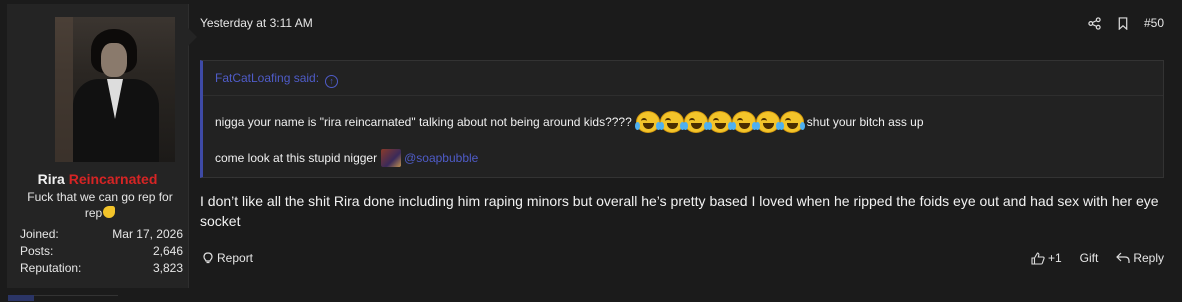  What do you see at coordinates (53, 179) in the screenshot?
I see `username-part1: Rira` at bounding box center [53, 179].